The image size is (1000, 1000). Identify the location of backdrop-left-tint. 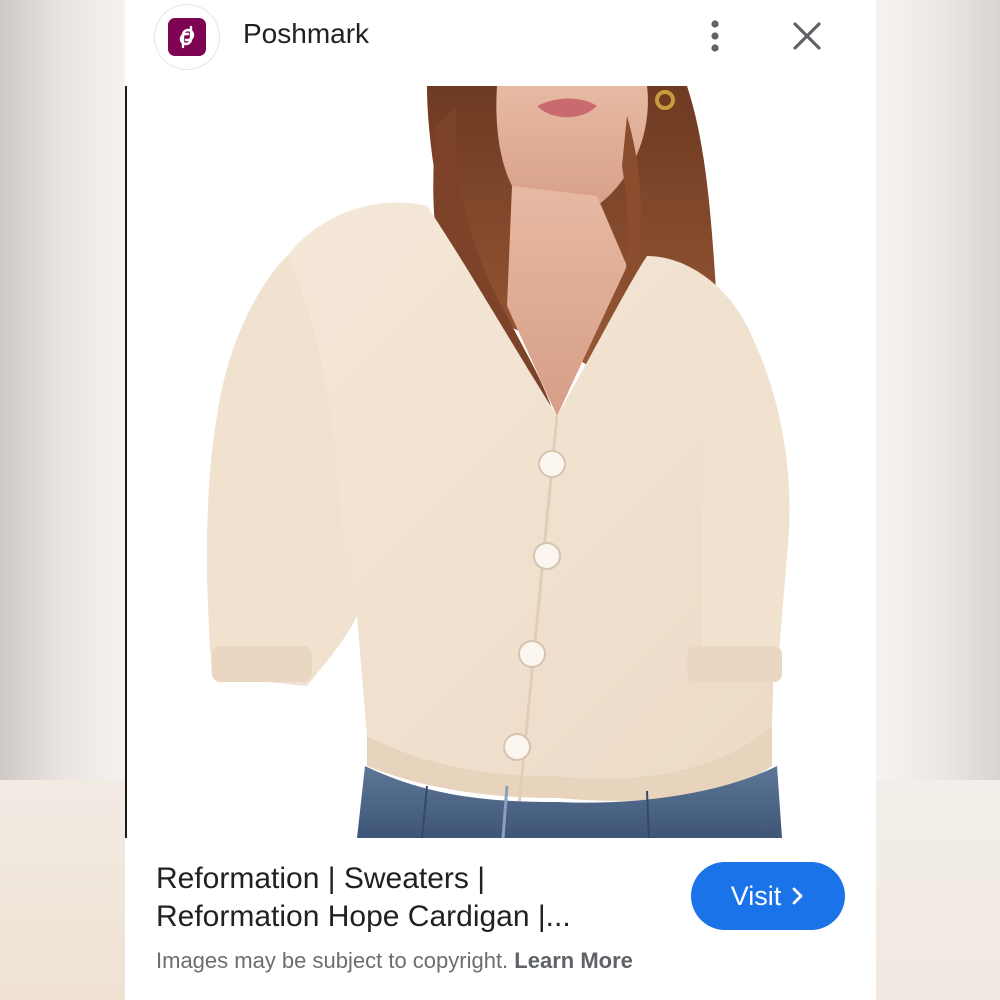
(62, 890).